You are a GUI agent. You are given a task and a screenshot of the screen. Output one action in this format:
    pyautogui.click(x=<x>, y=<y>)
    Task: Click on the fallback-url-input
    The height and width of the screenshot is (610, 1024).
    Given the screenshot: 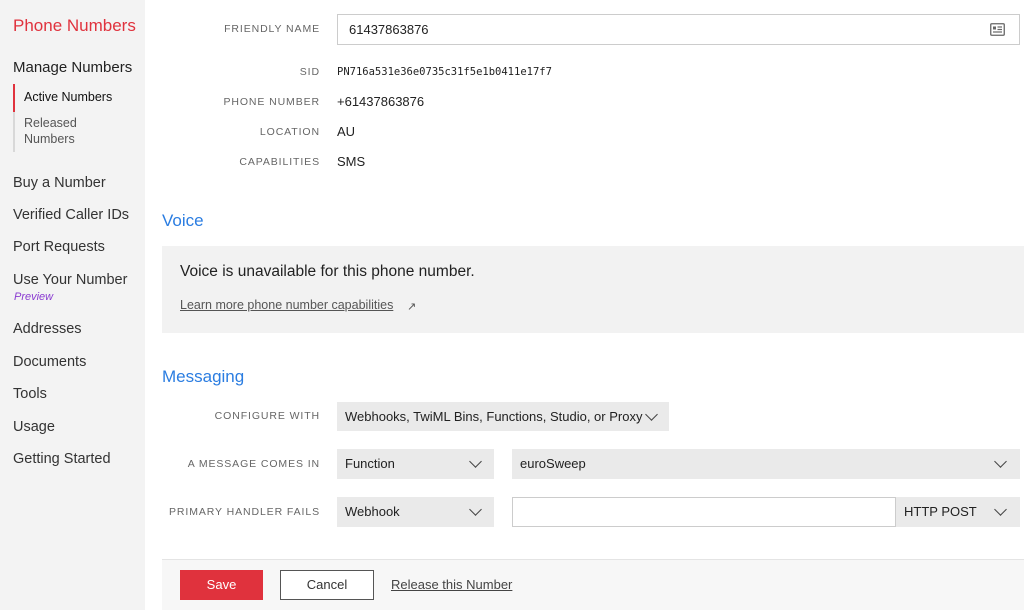 What is the action you would take?
    pyautogui.click(x=704, y=512)
    